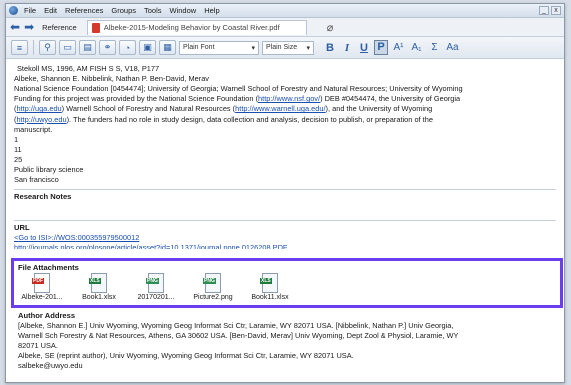 The image size is (571, 385). I want to click on uga-link: http://uga.edu, so click(38, 108).